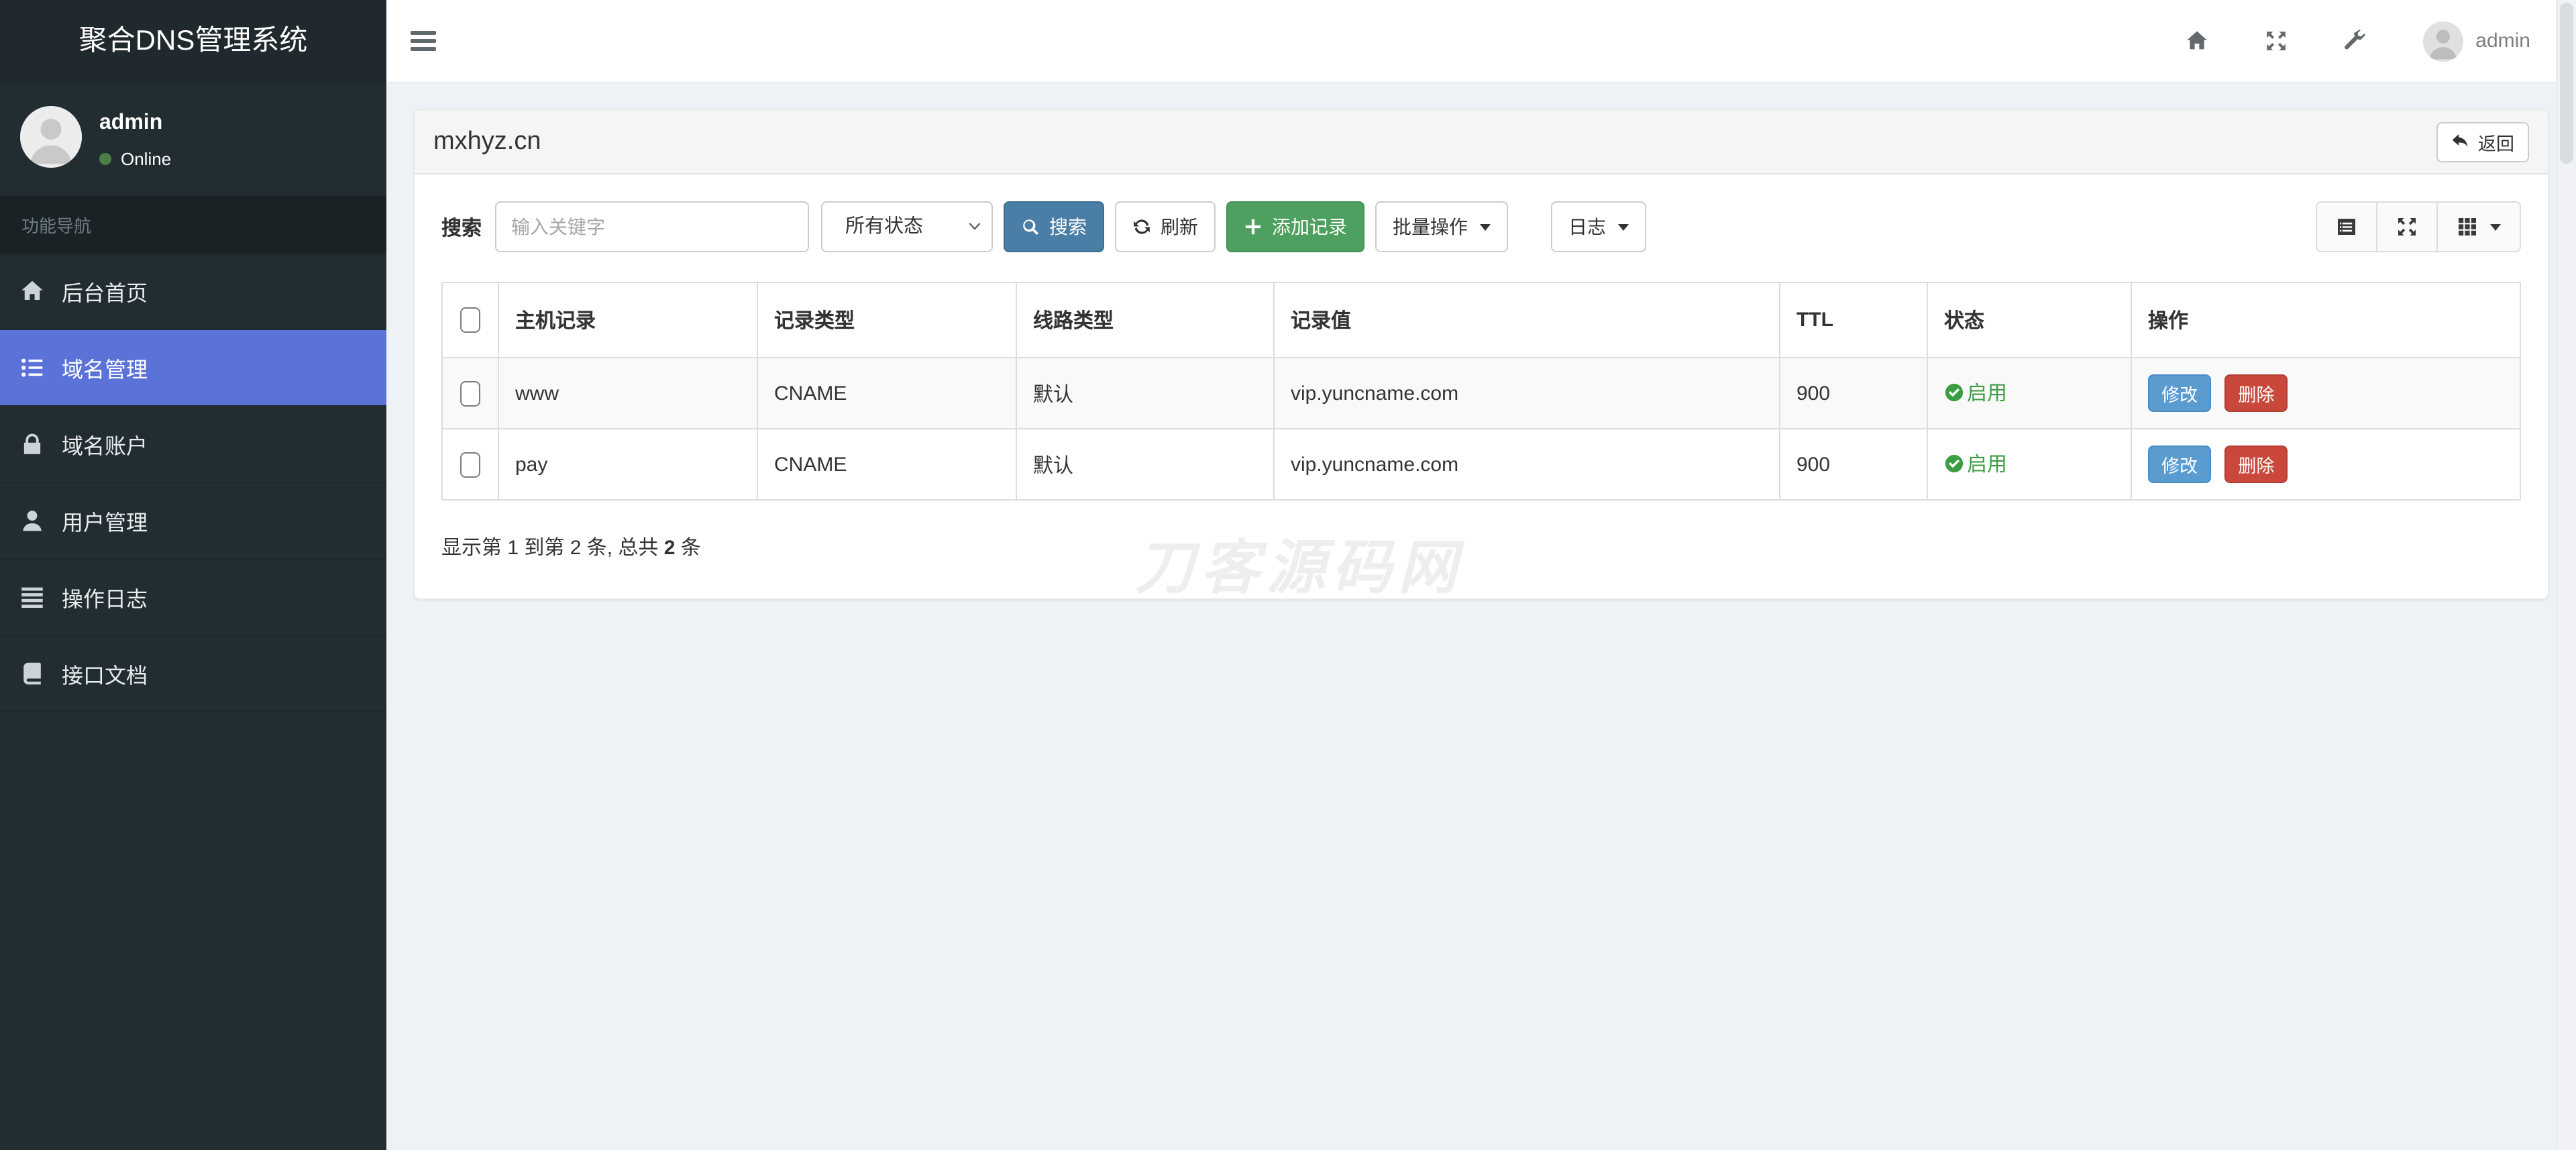  What do you see at coordinates (2460, 141) in the screenshot?
I see `reply-icon` at bounding box center [2460, 141].